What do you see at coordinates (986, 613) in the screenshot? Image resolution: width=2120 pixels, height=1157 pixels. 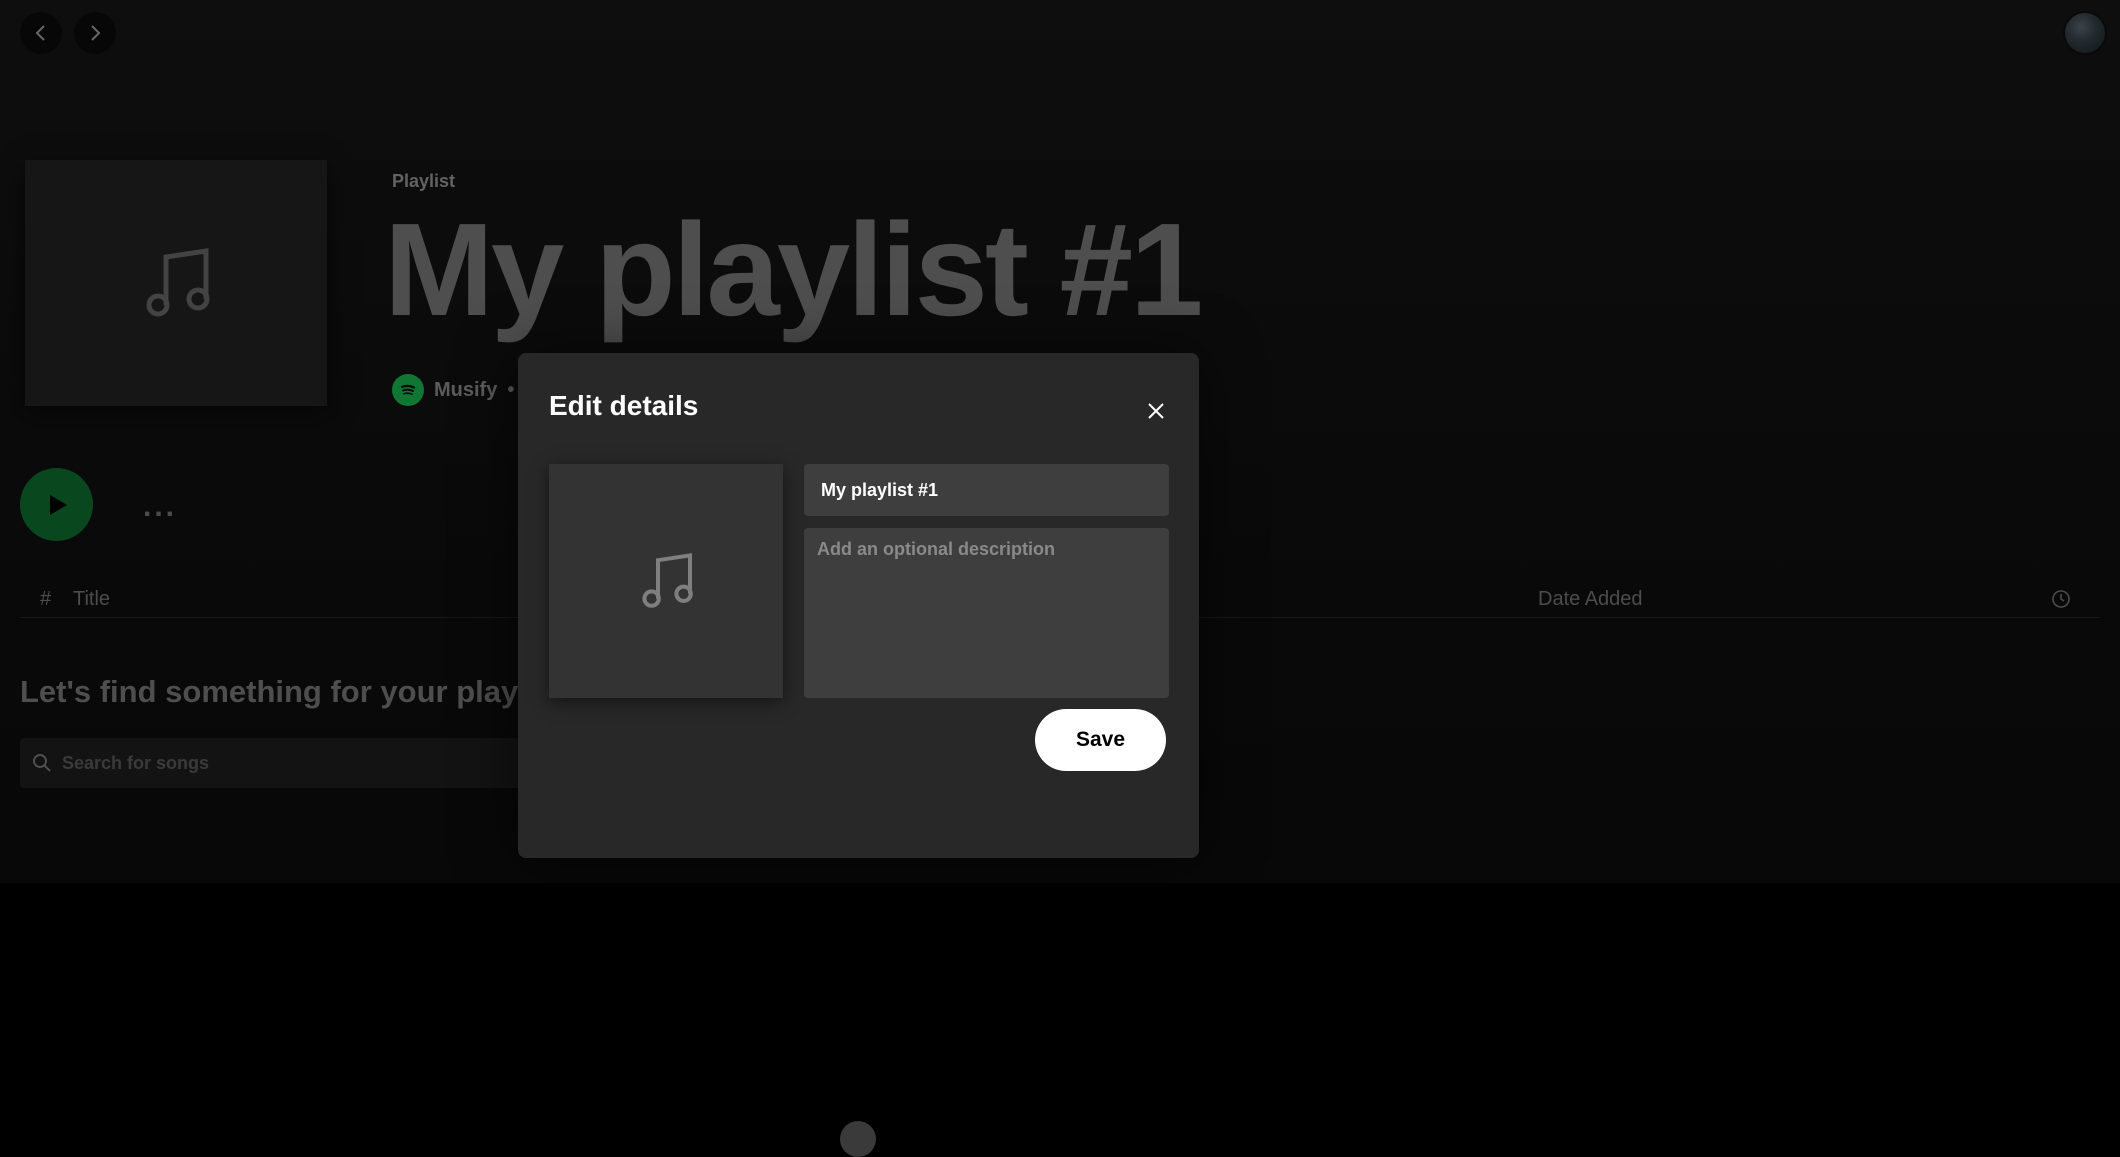 I see `playlist-description-input` at bounding box center [986, 613].